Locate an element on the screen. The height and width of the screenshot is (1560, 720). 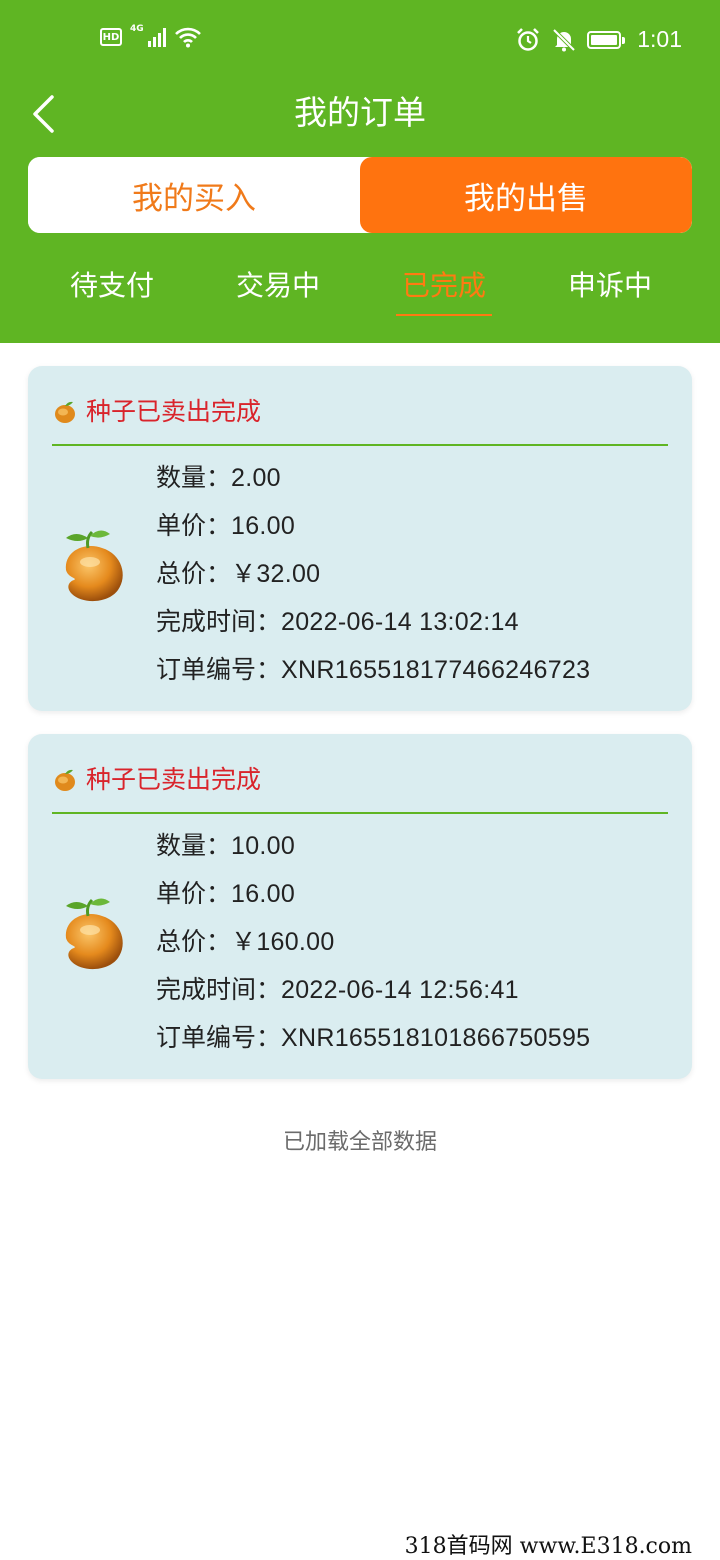
field-total: 总价：￥32.00 is located at coordinates (238, 573).